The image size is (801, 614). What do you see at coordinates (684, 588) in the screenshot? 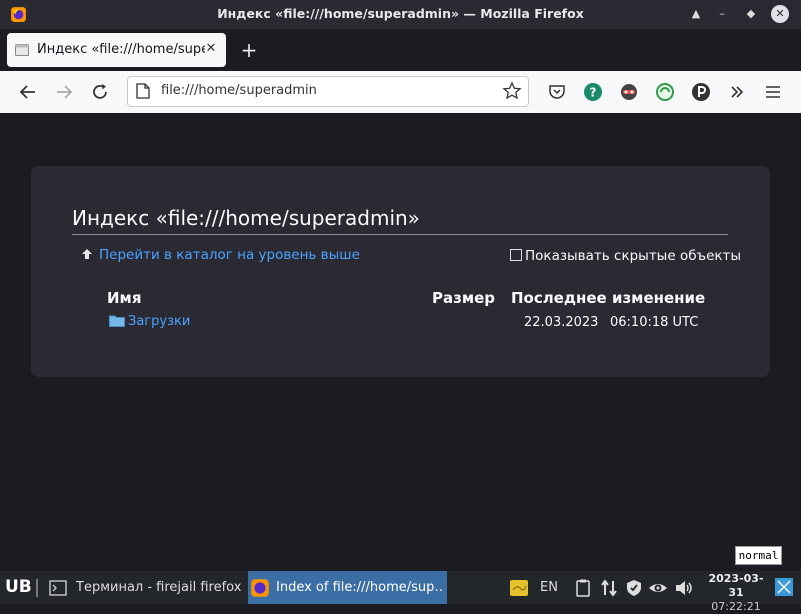
I see `volume-icon` at bounding box center [684, 588].